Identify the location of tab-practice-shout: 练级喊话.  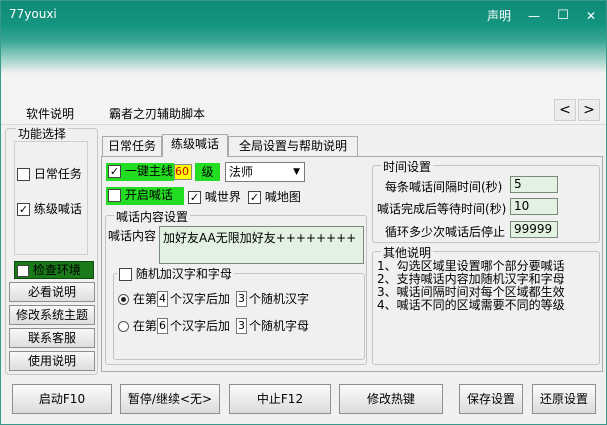
(195, 145).